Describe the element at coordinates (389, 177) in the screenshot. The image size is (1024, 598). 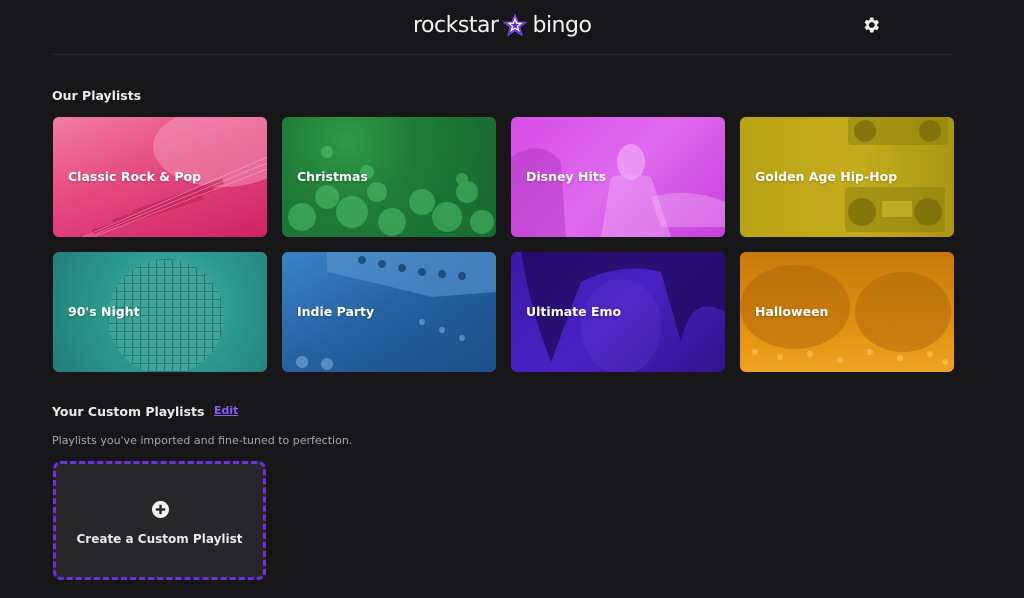
I see `playlist-card-christmas: Christmas` at that location.